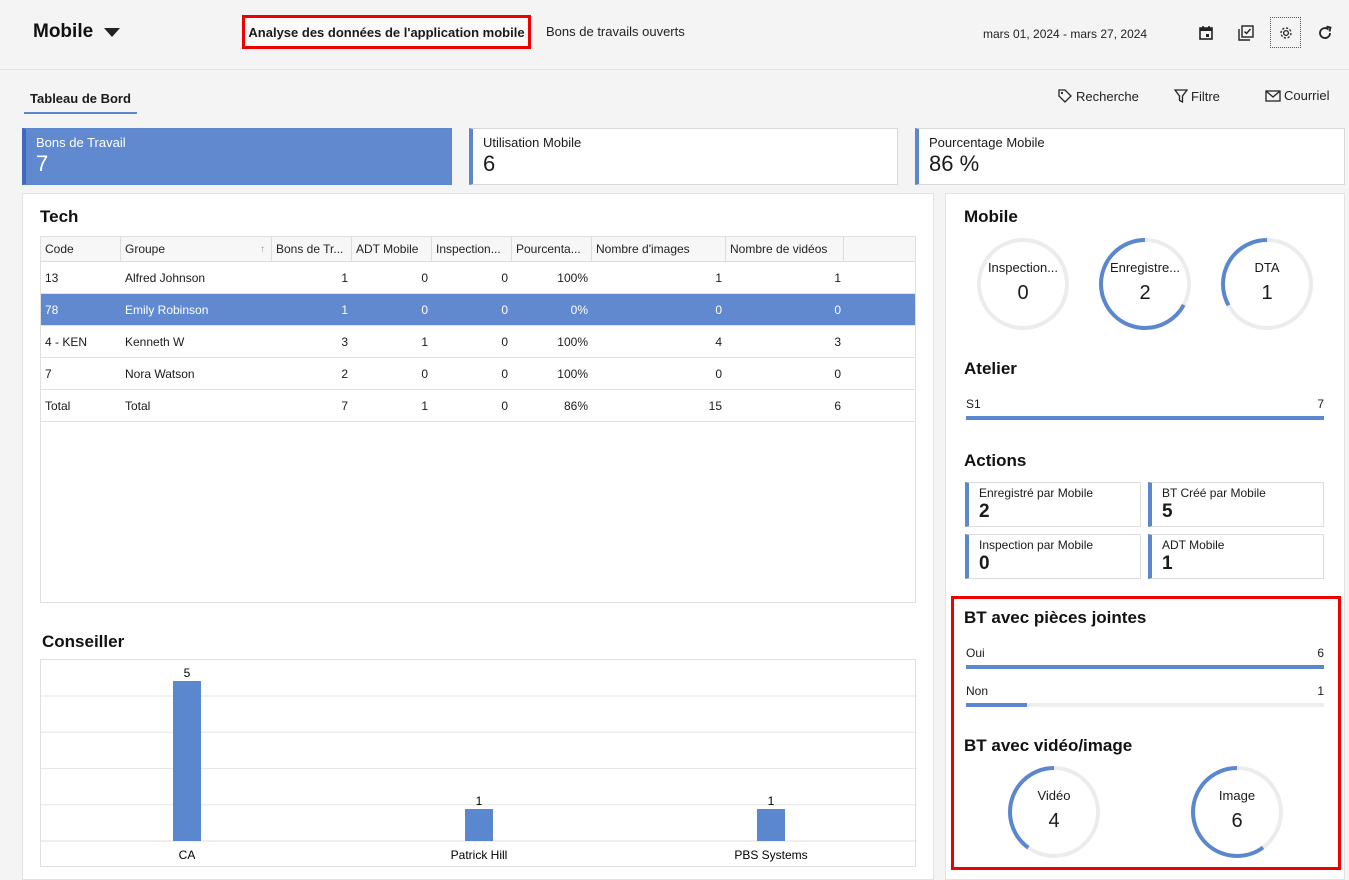 Image resolution: width=1349 pixels, height=880 pixels. What do you see at coordinates (478, 406) in the screenshot?
I see `table-row: Total Total 7 1 0 86% 15 6` at bounding box center [478, 406].